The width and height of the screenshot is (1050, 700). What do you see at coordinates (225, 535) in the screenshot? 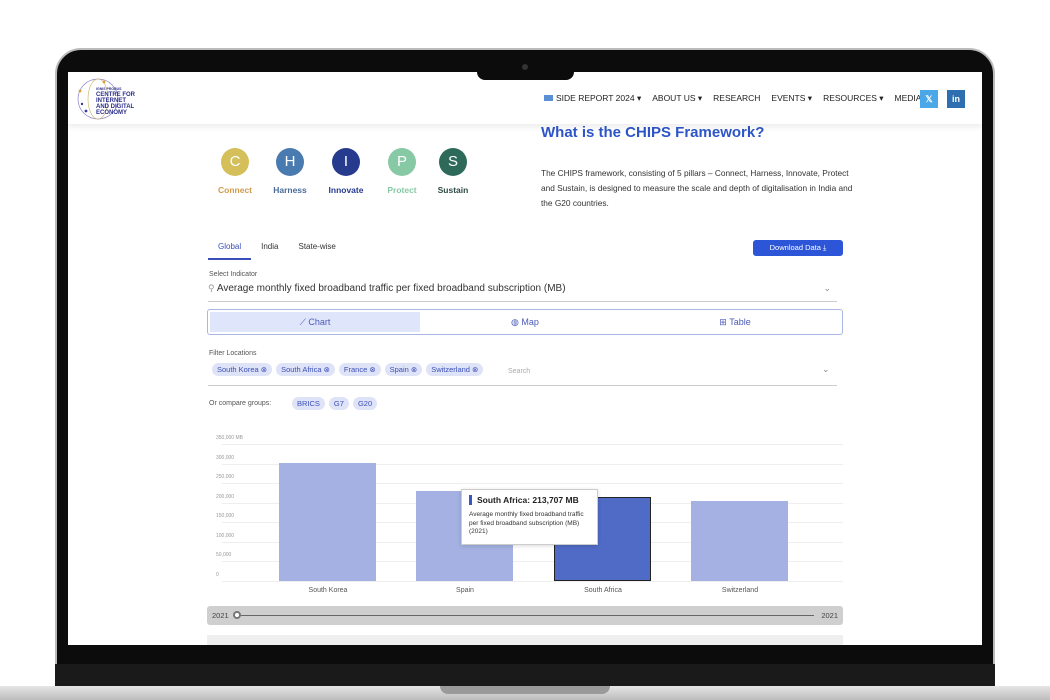
I see `y-tick-label: 100,000` at bounding box center [225, 535].